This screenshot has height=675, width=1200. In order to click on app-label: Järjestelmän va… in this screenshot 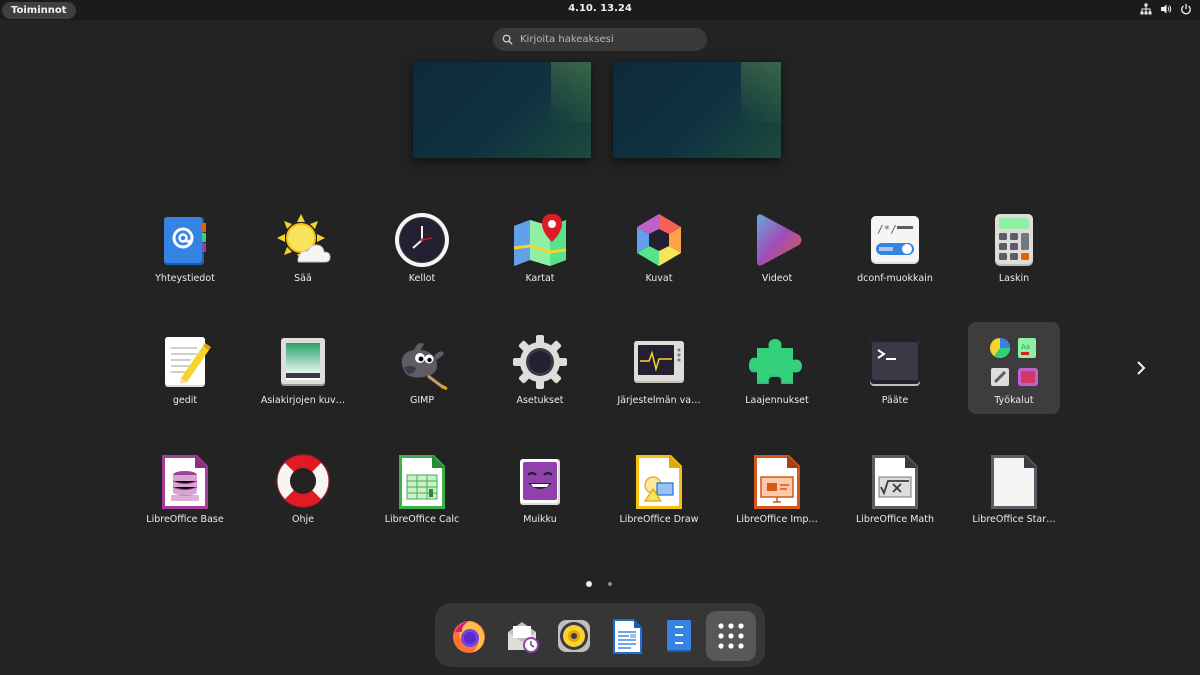, I will do `click(659, 400)`.